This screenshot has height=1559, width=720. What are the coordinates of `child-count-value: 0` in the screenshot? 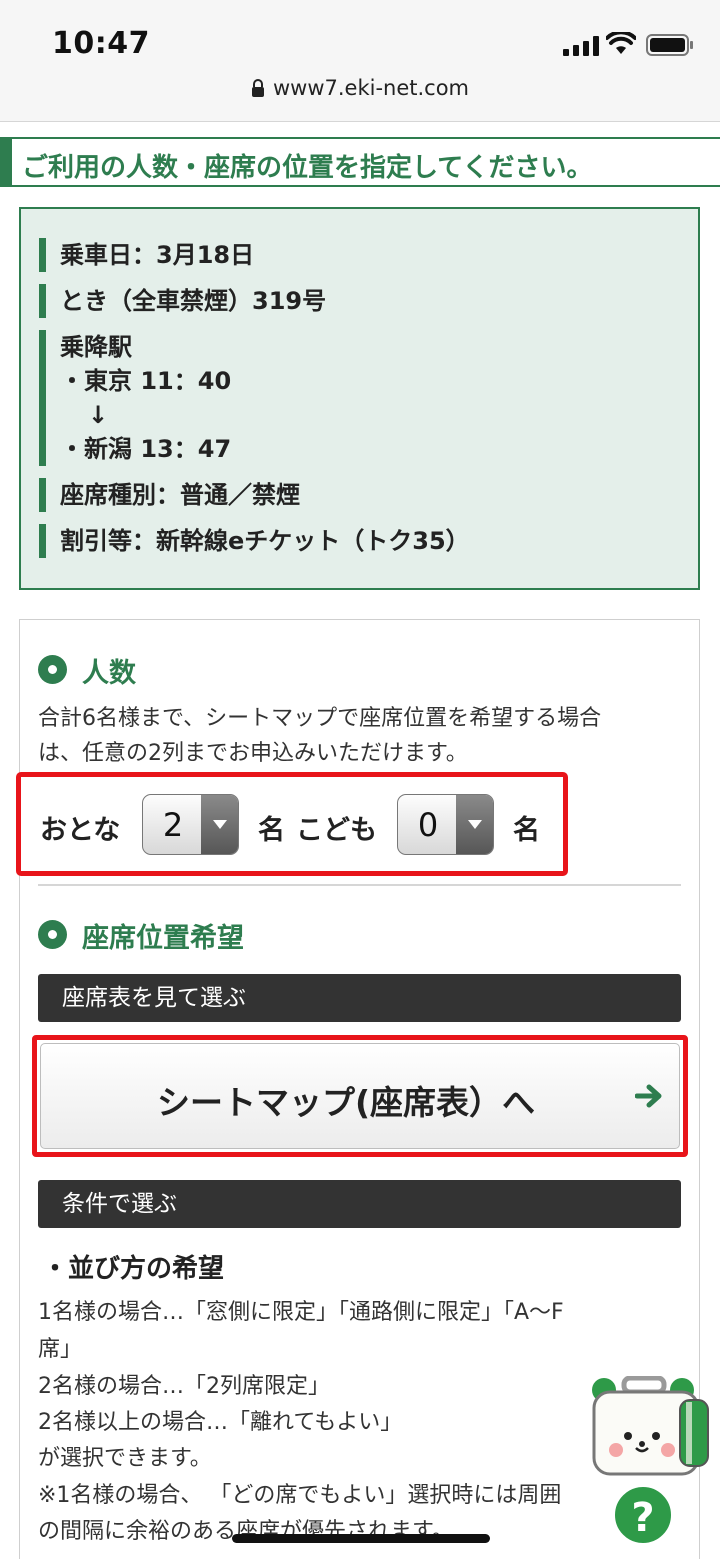 It's located at (428, 825).